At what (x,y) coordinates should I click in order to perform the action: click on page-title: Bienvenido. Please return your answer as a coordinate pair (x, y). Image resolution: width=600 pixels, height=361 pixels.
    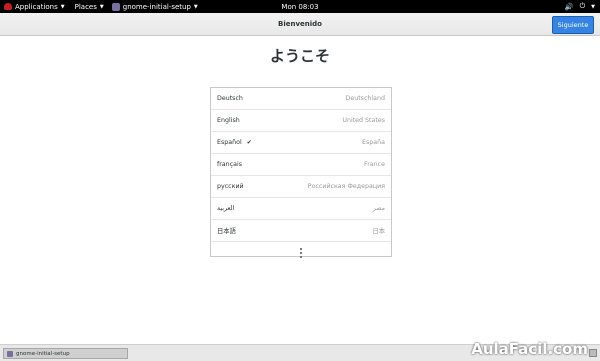
    Looking at the image, I should click on (300, 24).